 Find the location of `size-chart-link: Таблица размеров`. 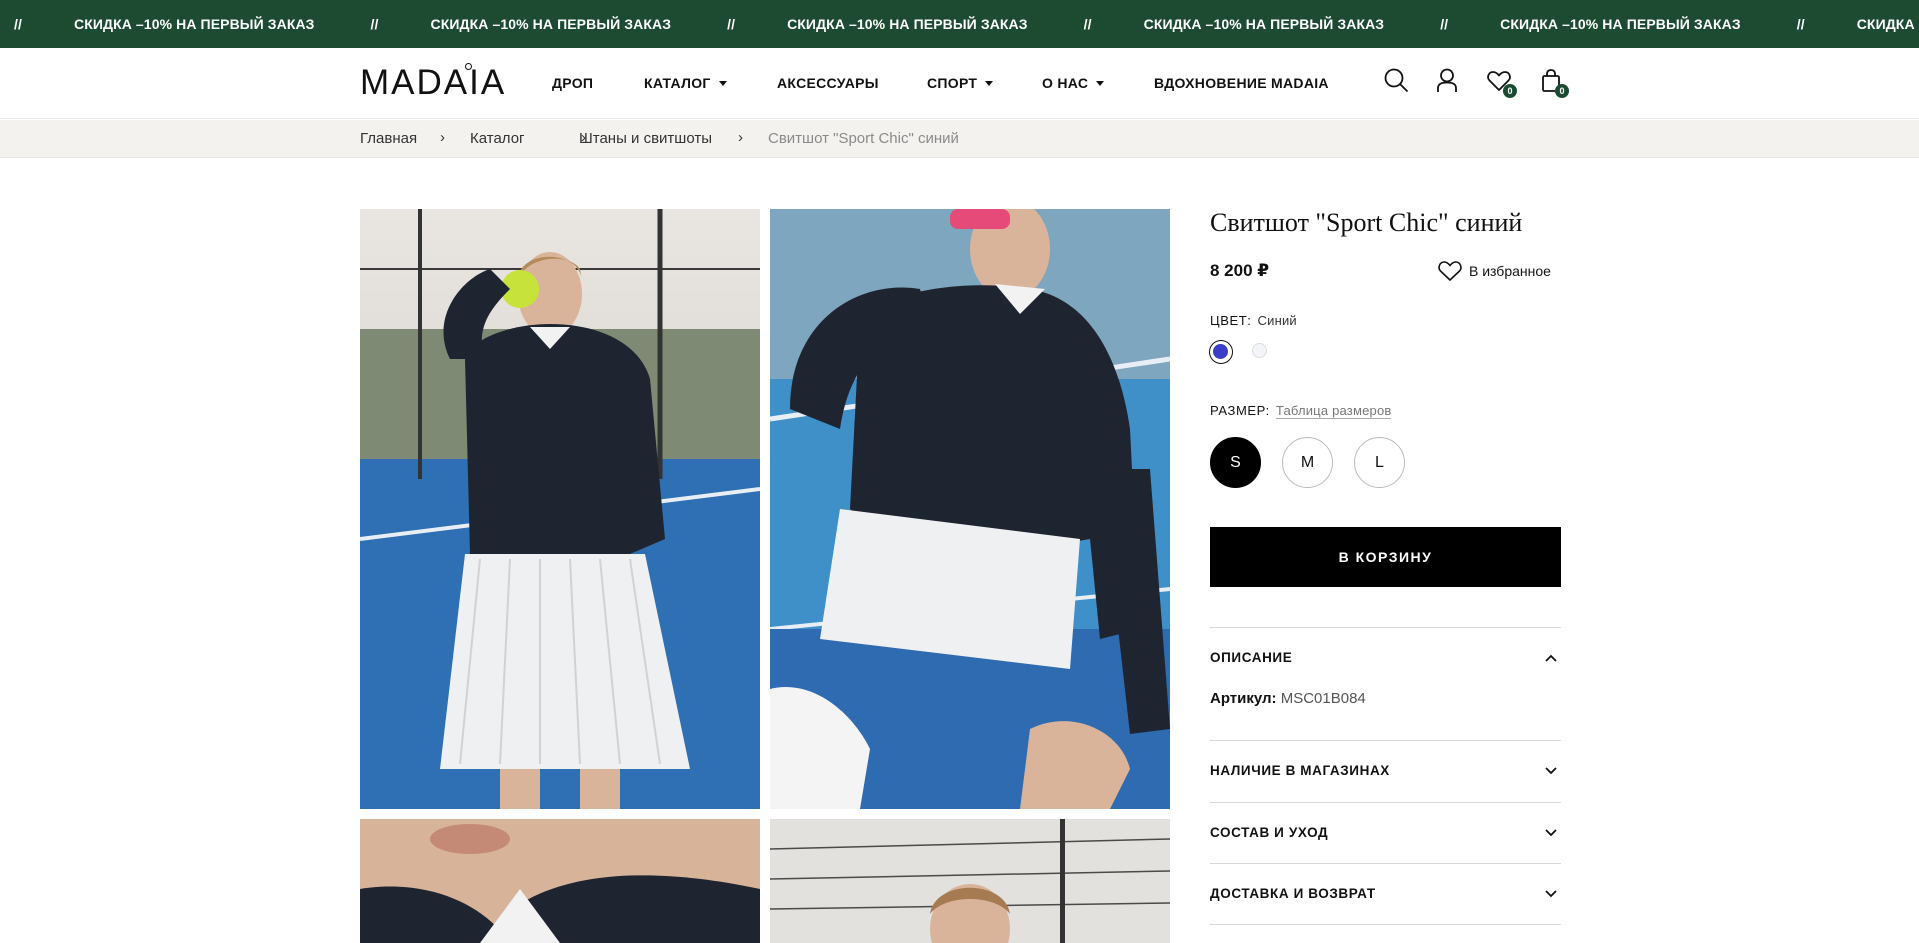

size-chart-link: Таблица размеров is located at coordinates (1333, 411).